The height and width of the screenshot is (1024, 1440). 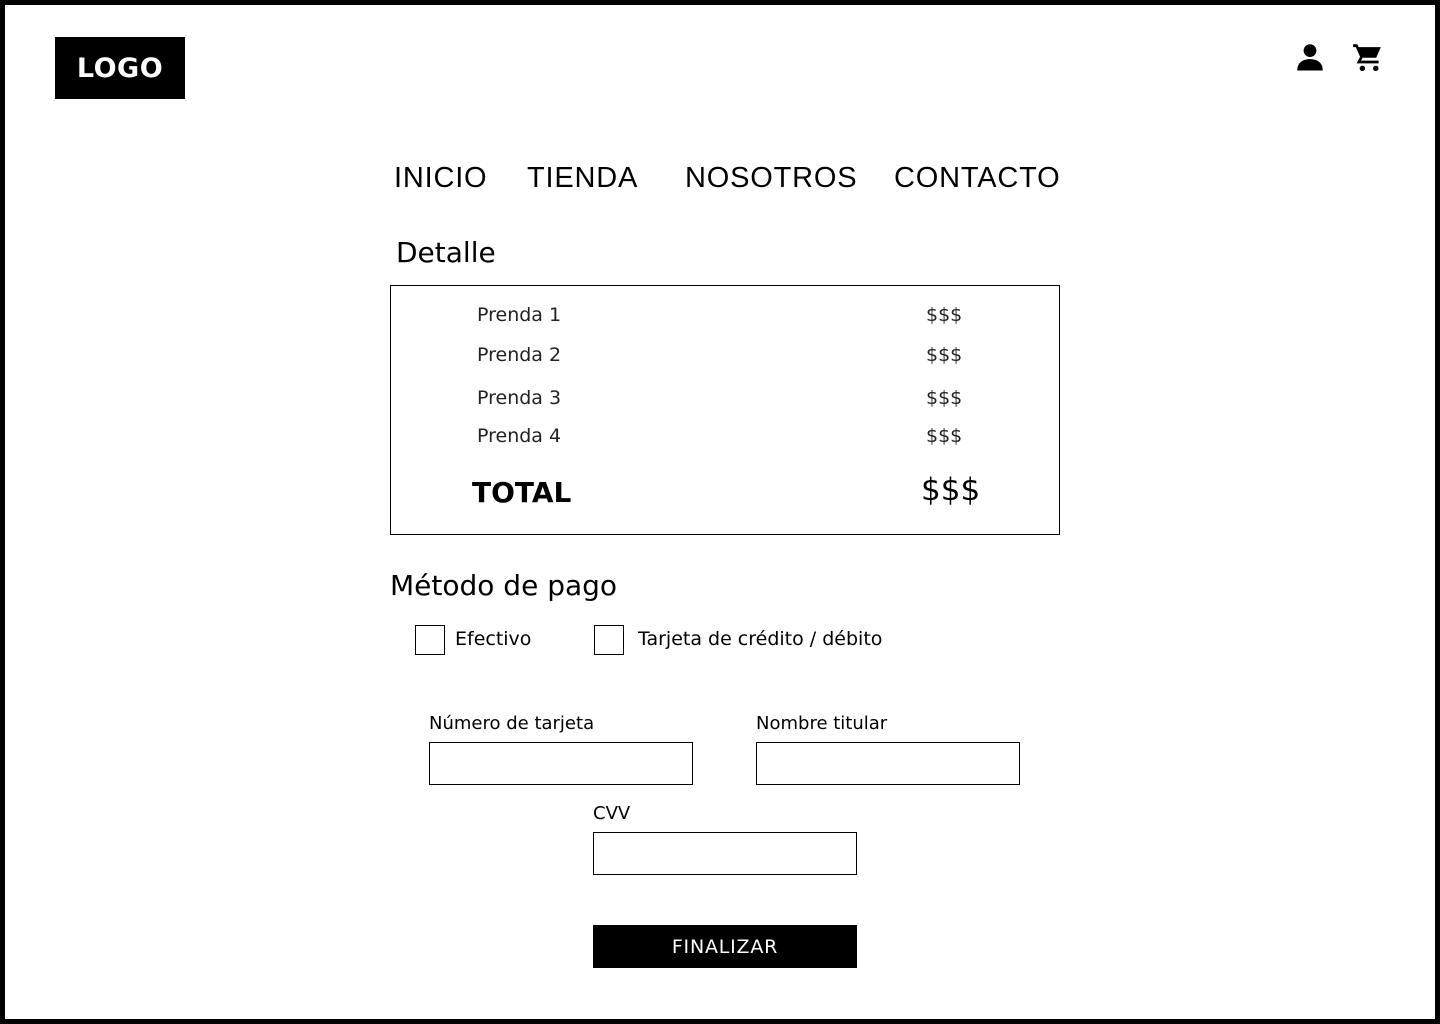 I want to click on cvv-label: CVV, so click(x=612, y=813).